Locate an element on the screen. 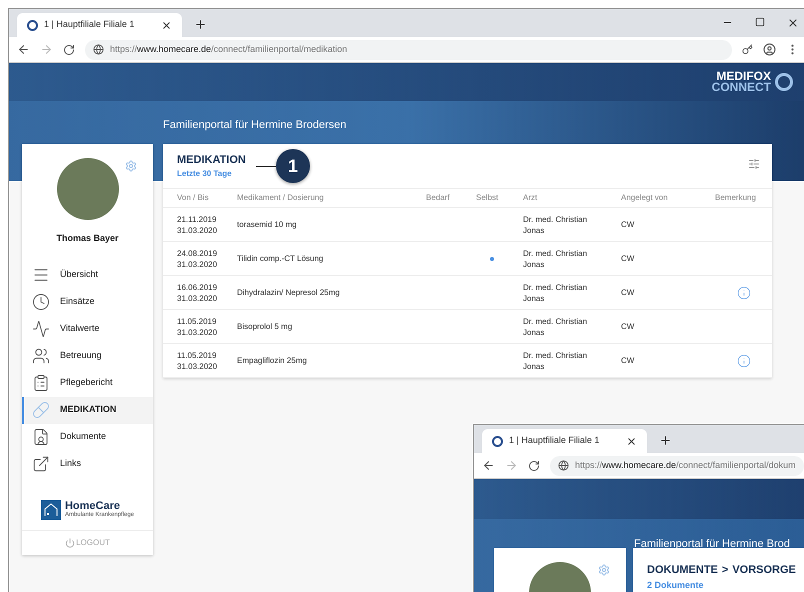  close-window-icon is located at coordinates (793, 23).